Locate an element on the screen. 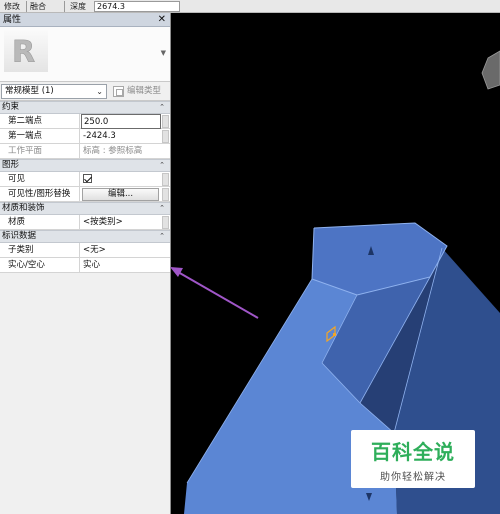  watermark-subtitle: 助你轻松解决 is located at coordinates (413, 477).